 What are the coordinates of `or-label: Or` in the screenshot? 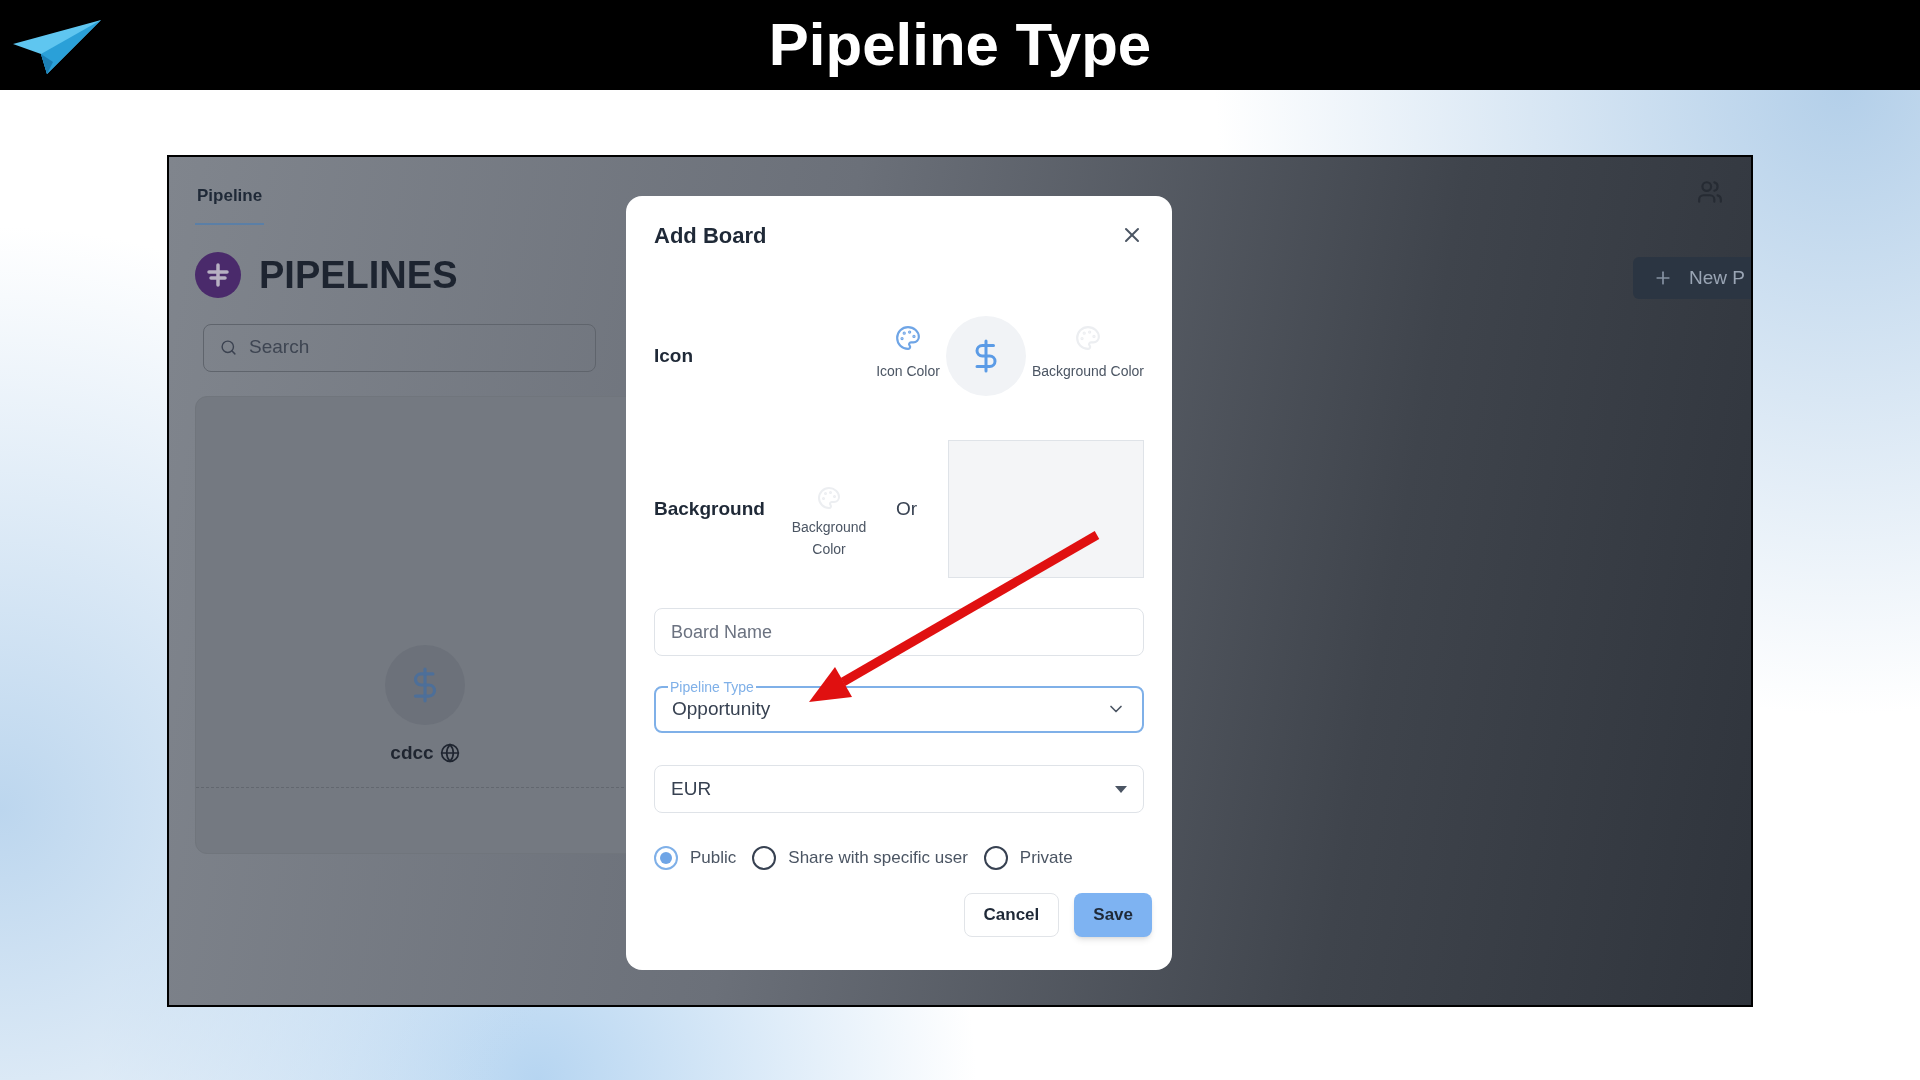 It's located at (907, 508).